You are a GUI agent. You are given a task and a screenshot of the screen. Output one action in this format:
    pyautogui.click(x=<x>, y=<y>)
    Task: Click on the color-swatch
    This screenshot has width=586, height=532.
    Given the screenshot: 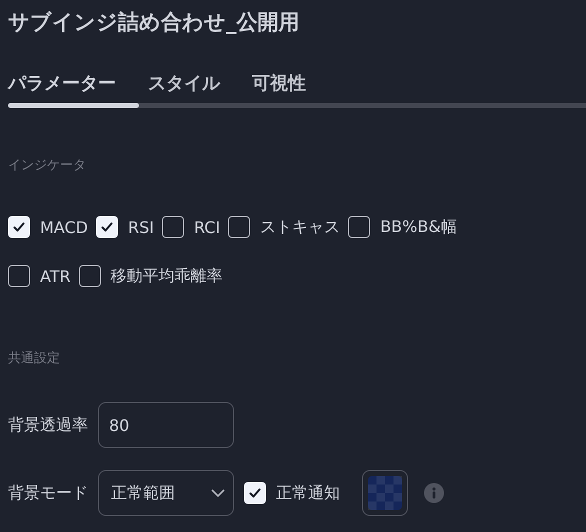 What is the action you would take?
    pyautogui.click(x=385, y=493)
    